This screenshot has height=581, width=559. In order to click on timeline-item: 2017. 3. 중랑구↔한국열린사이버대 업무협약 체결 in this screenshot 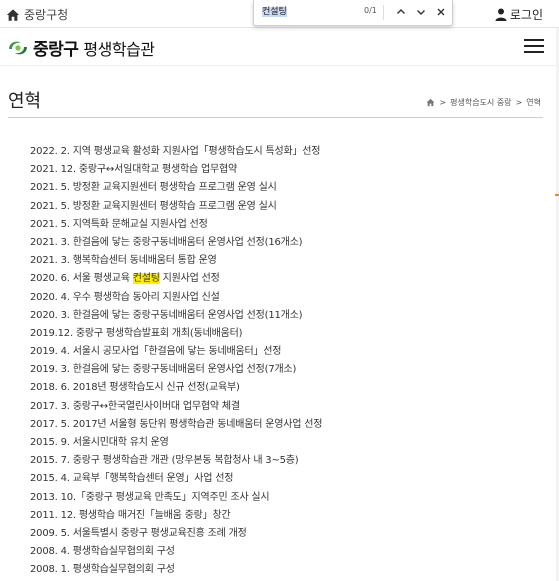, I will do `click(285, 407)`.